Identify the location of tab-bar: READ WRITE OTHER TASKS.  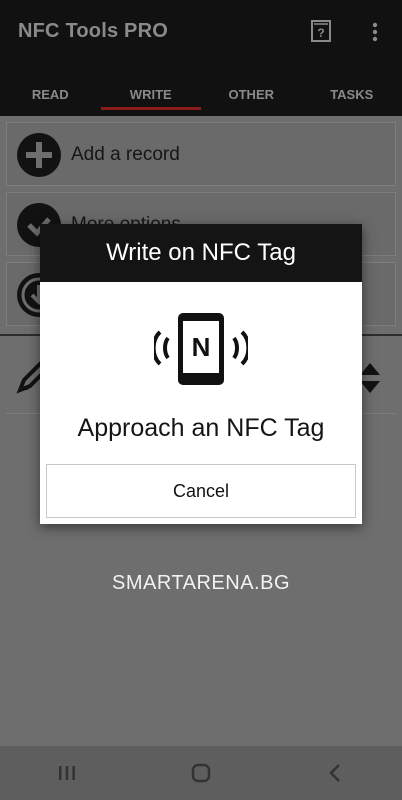
(201, 94).